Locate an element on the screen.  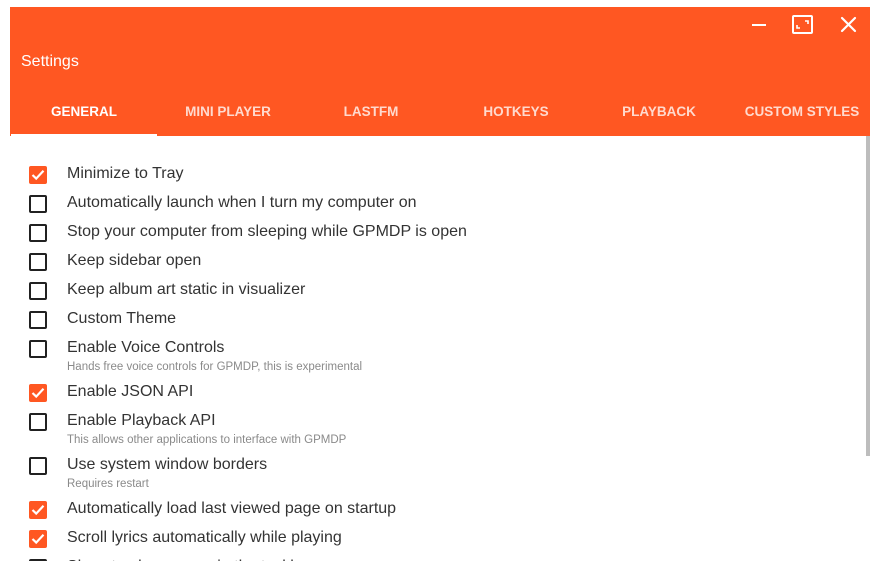
scrollbar is located at coordinates (868, 296).